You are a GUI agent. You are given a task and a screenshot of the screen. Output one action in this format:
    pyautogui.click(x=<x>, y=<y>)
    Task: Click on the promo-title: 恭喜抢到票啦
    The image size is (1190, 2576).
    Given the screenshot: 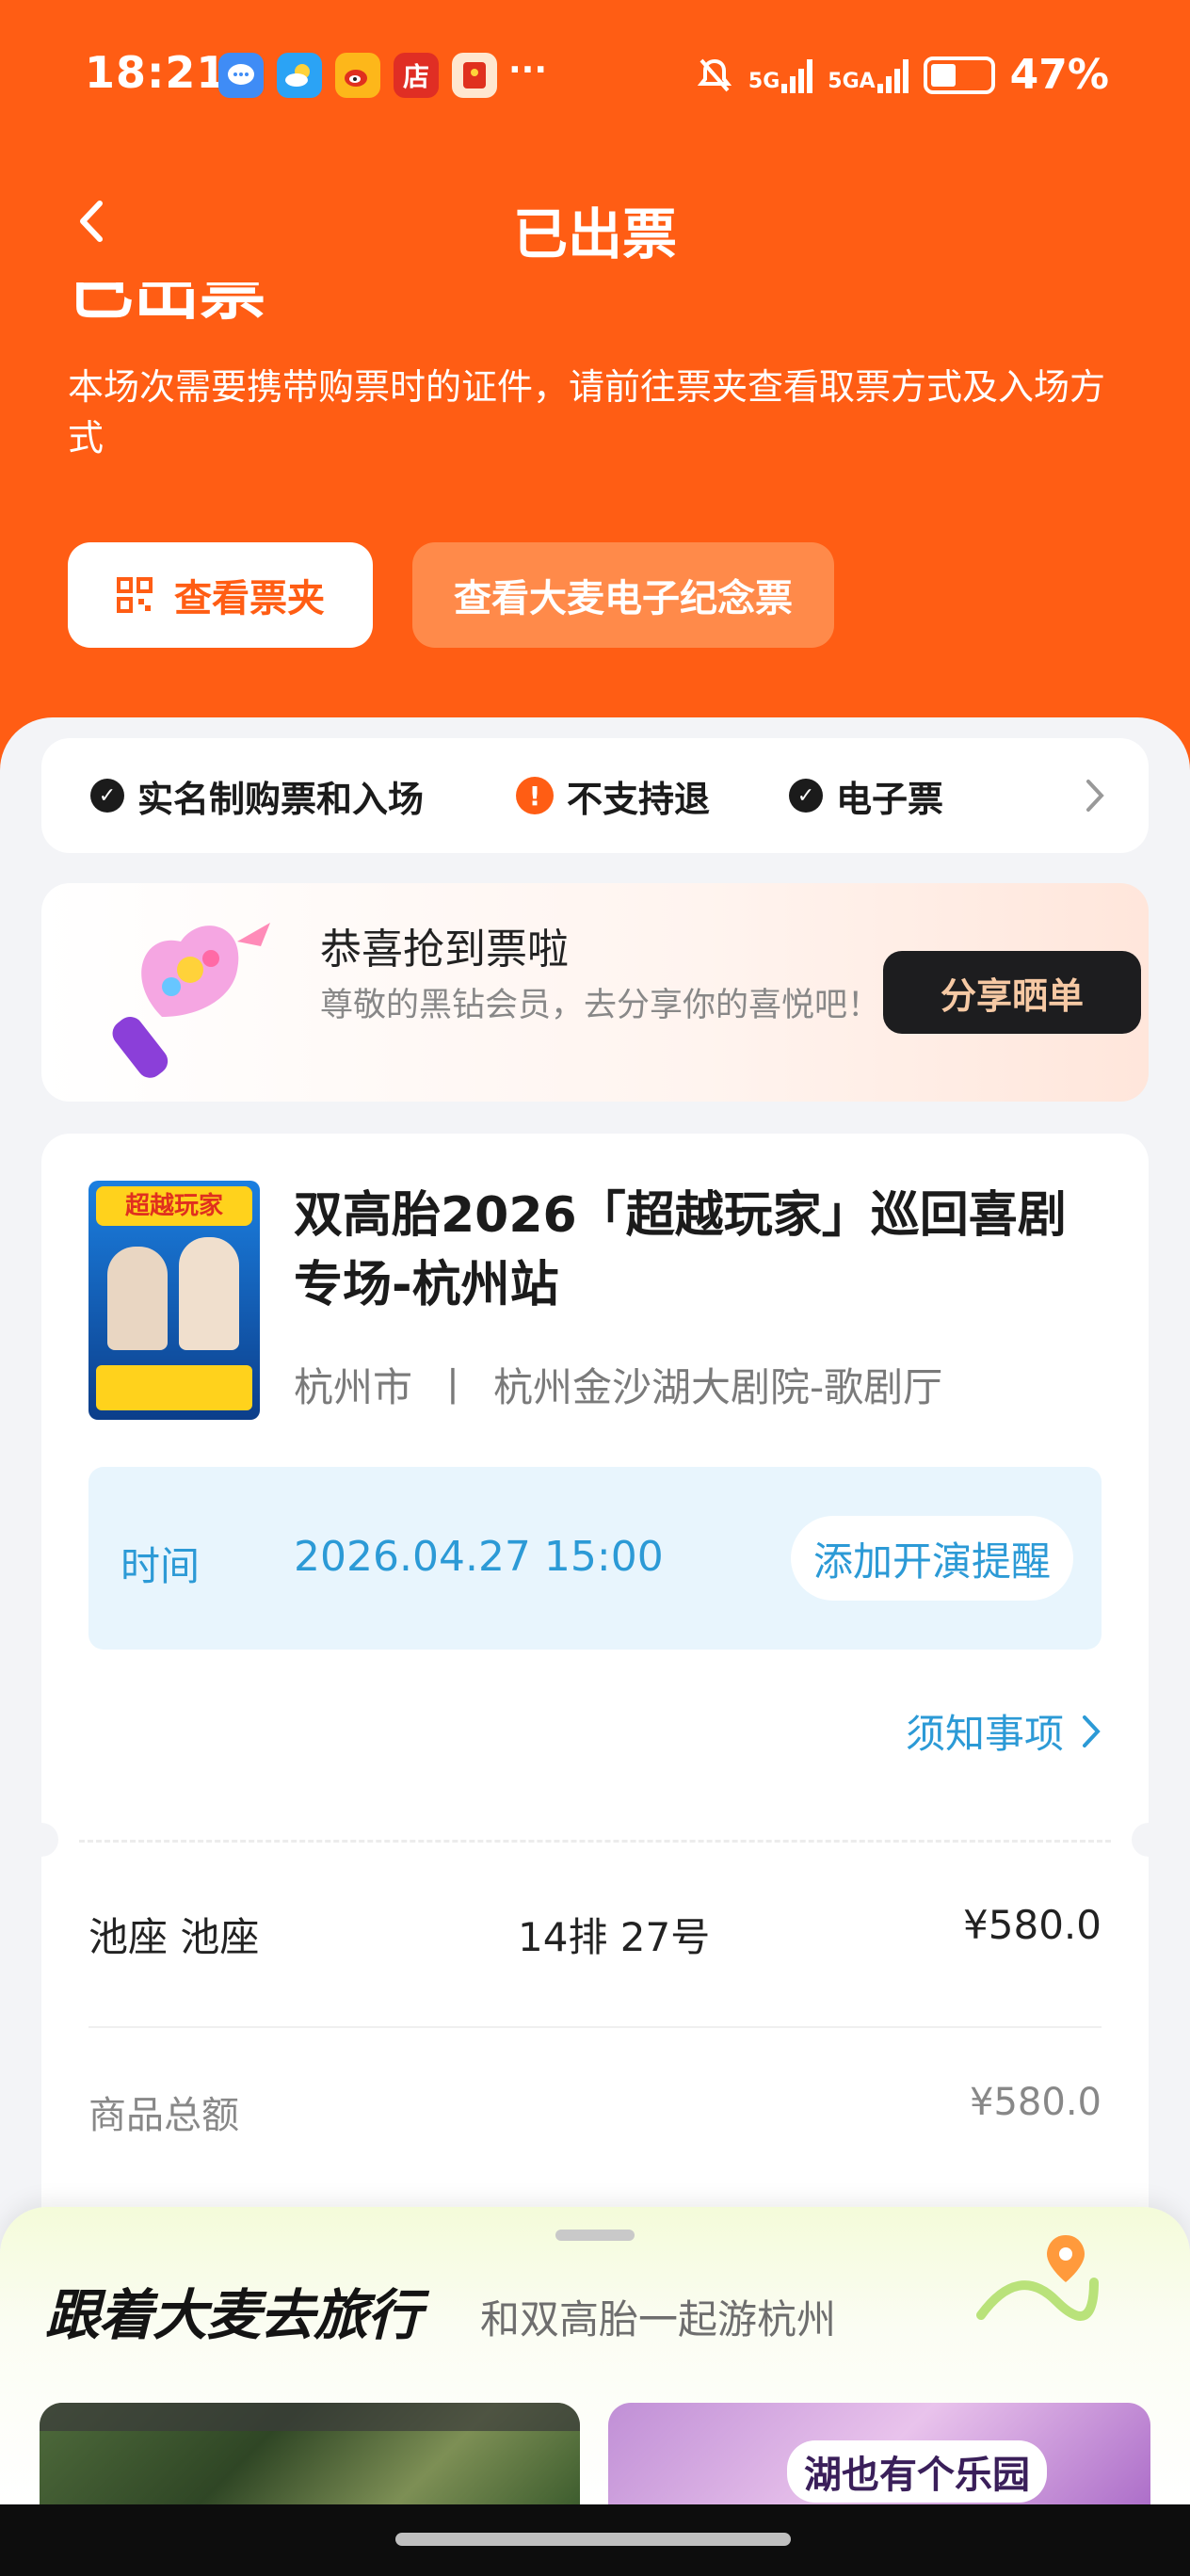 What is the action you would take?
    pyautogui.click(x=444, y=950)
    